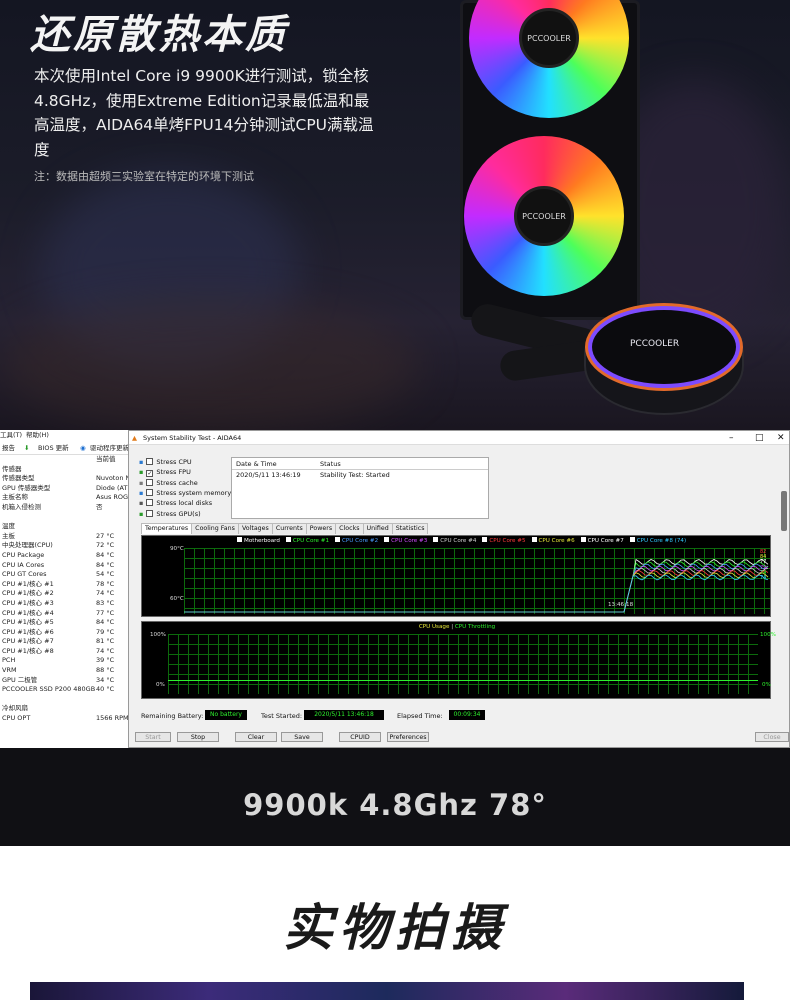  I want to click on sensor-value: 54 °C, so click(105, 574).